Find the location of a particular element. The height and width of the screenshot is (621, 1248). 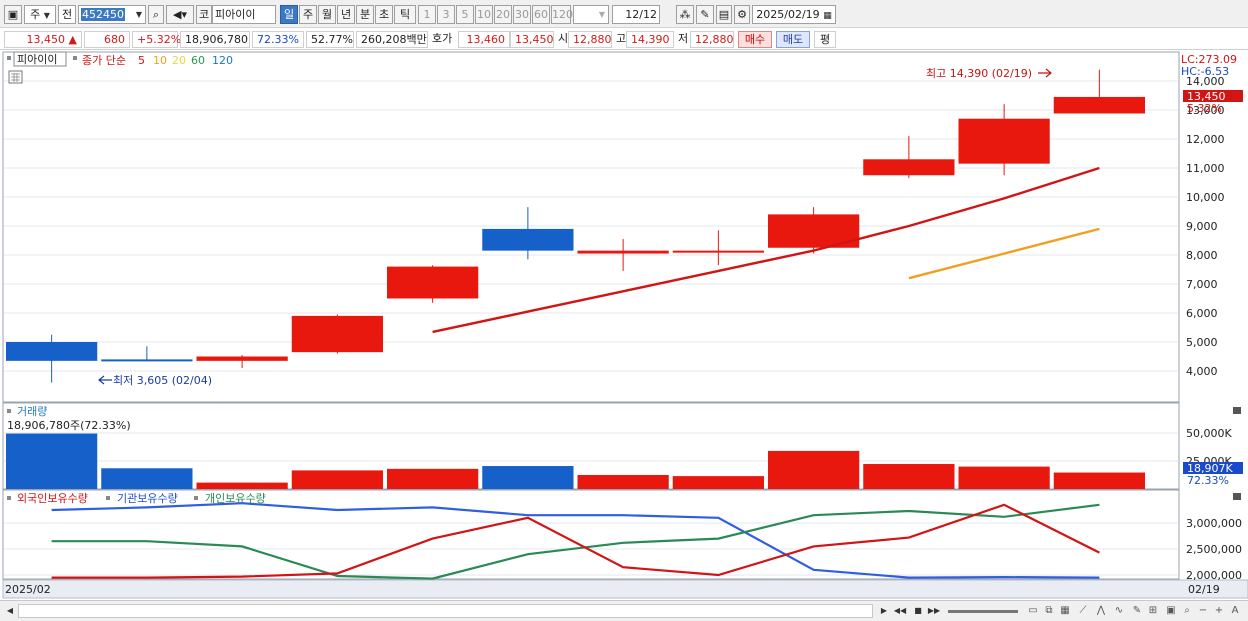

interval-120: 120 is located at coordinates (562, 14).